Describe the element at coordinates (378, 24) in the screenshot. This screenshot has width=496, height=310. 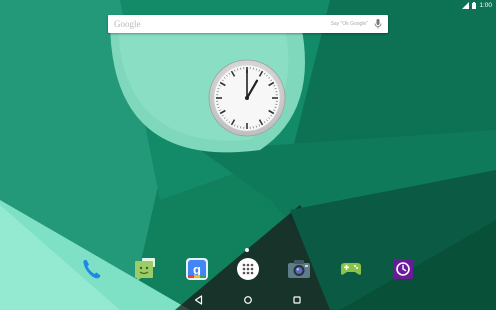
I see `mic-icon` at that location.